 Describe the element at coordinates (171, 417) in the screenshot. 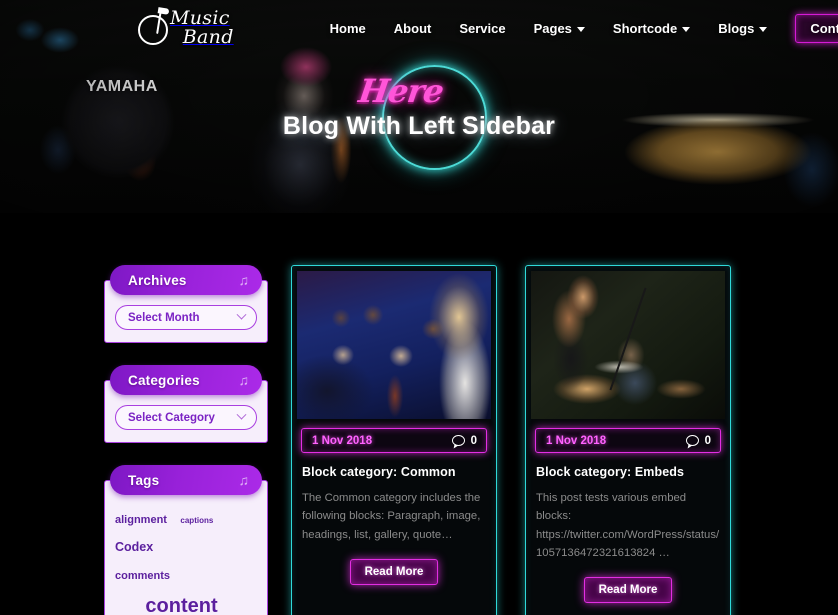

I see `select-category-value: Select Category` at that location.